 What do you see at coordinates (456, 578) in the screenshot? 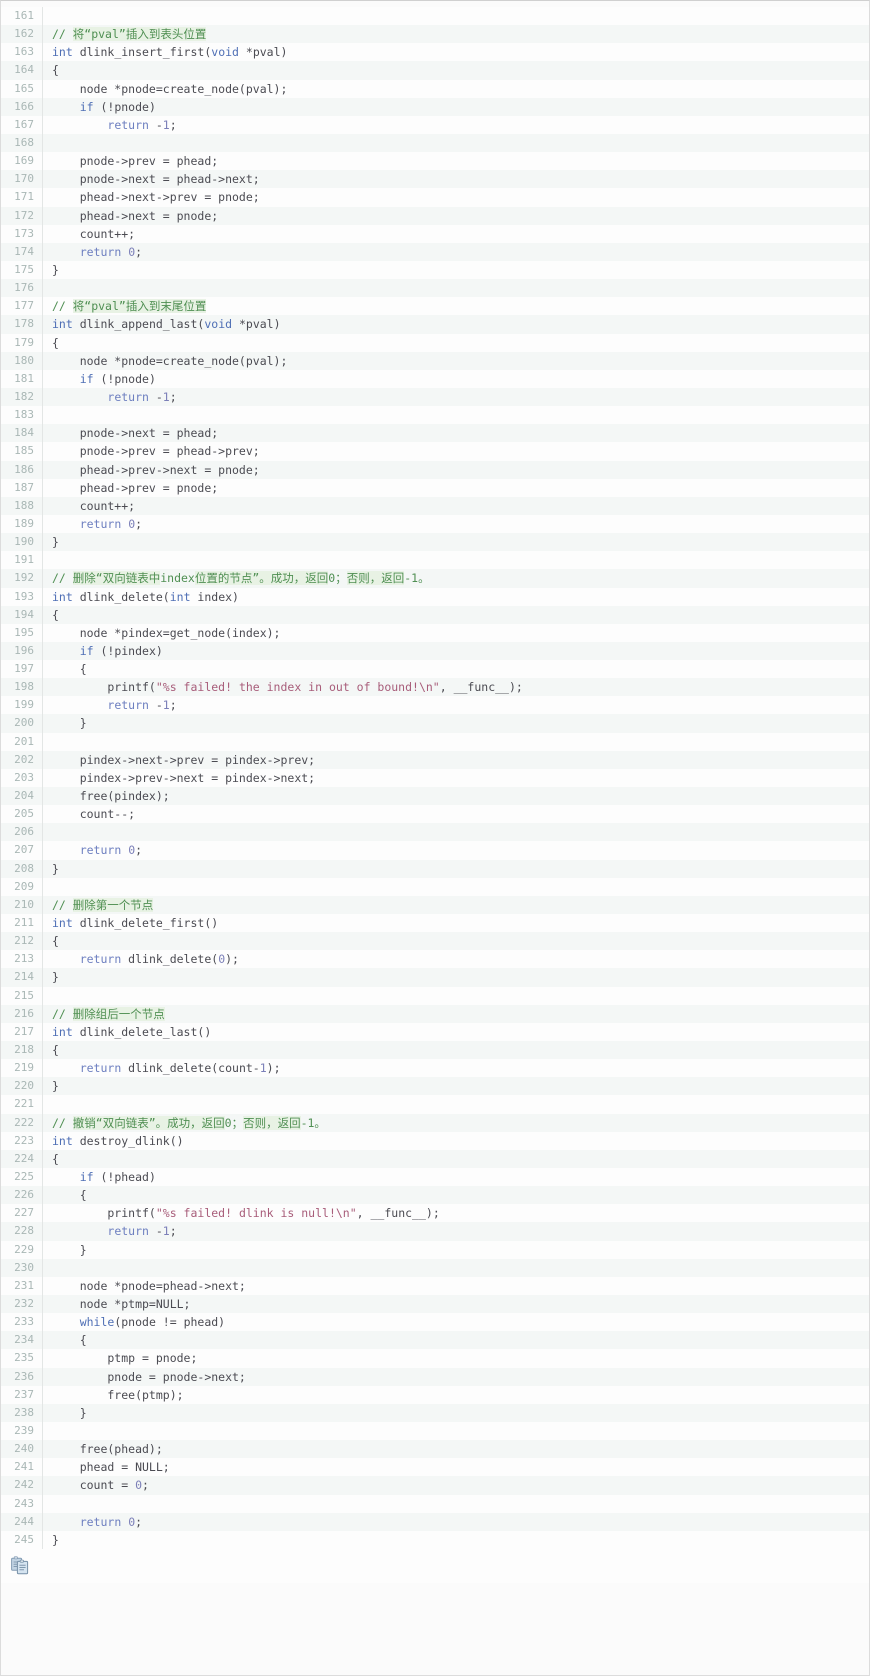
I see `code-line-content: // 删除“双向链表中index位置的节点”。成功，返回0；否则，返回-1。` at bounding box center [456, 578].